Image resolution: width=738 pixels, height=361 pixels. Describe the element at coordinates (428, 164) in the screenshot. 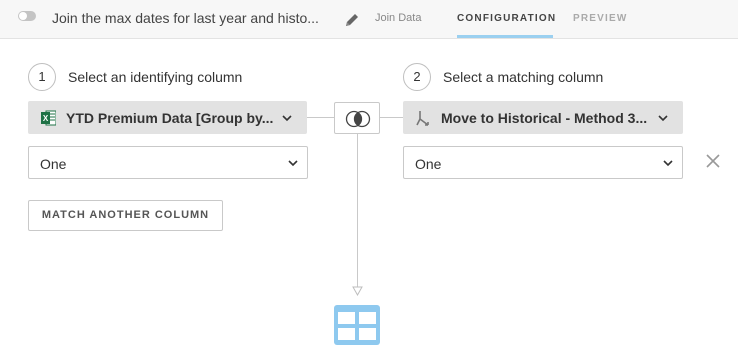

I see `right-column-value: One` at that location.